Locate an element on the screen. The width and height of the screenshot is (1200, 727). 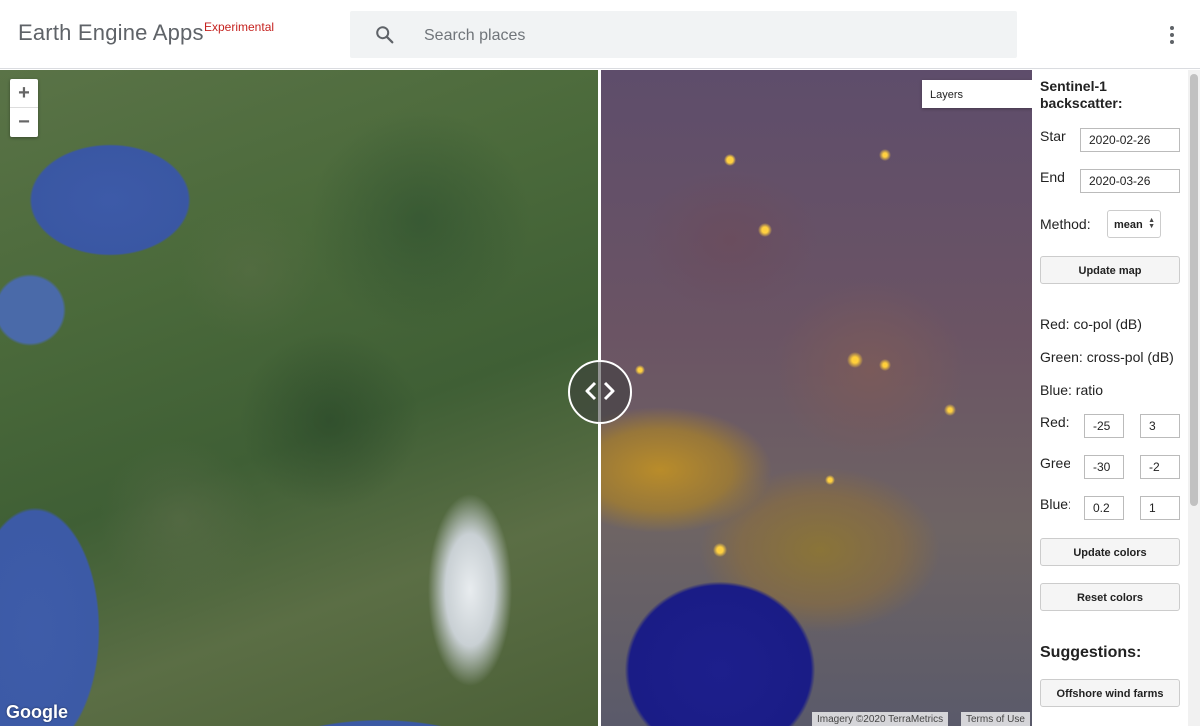
select-arrows-icon: ▲ ▼ is located at coordinates (1151, 223).